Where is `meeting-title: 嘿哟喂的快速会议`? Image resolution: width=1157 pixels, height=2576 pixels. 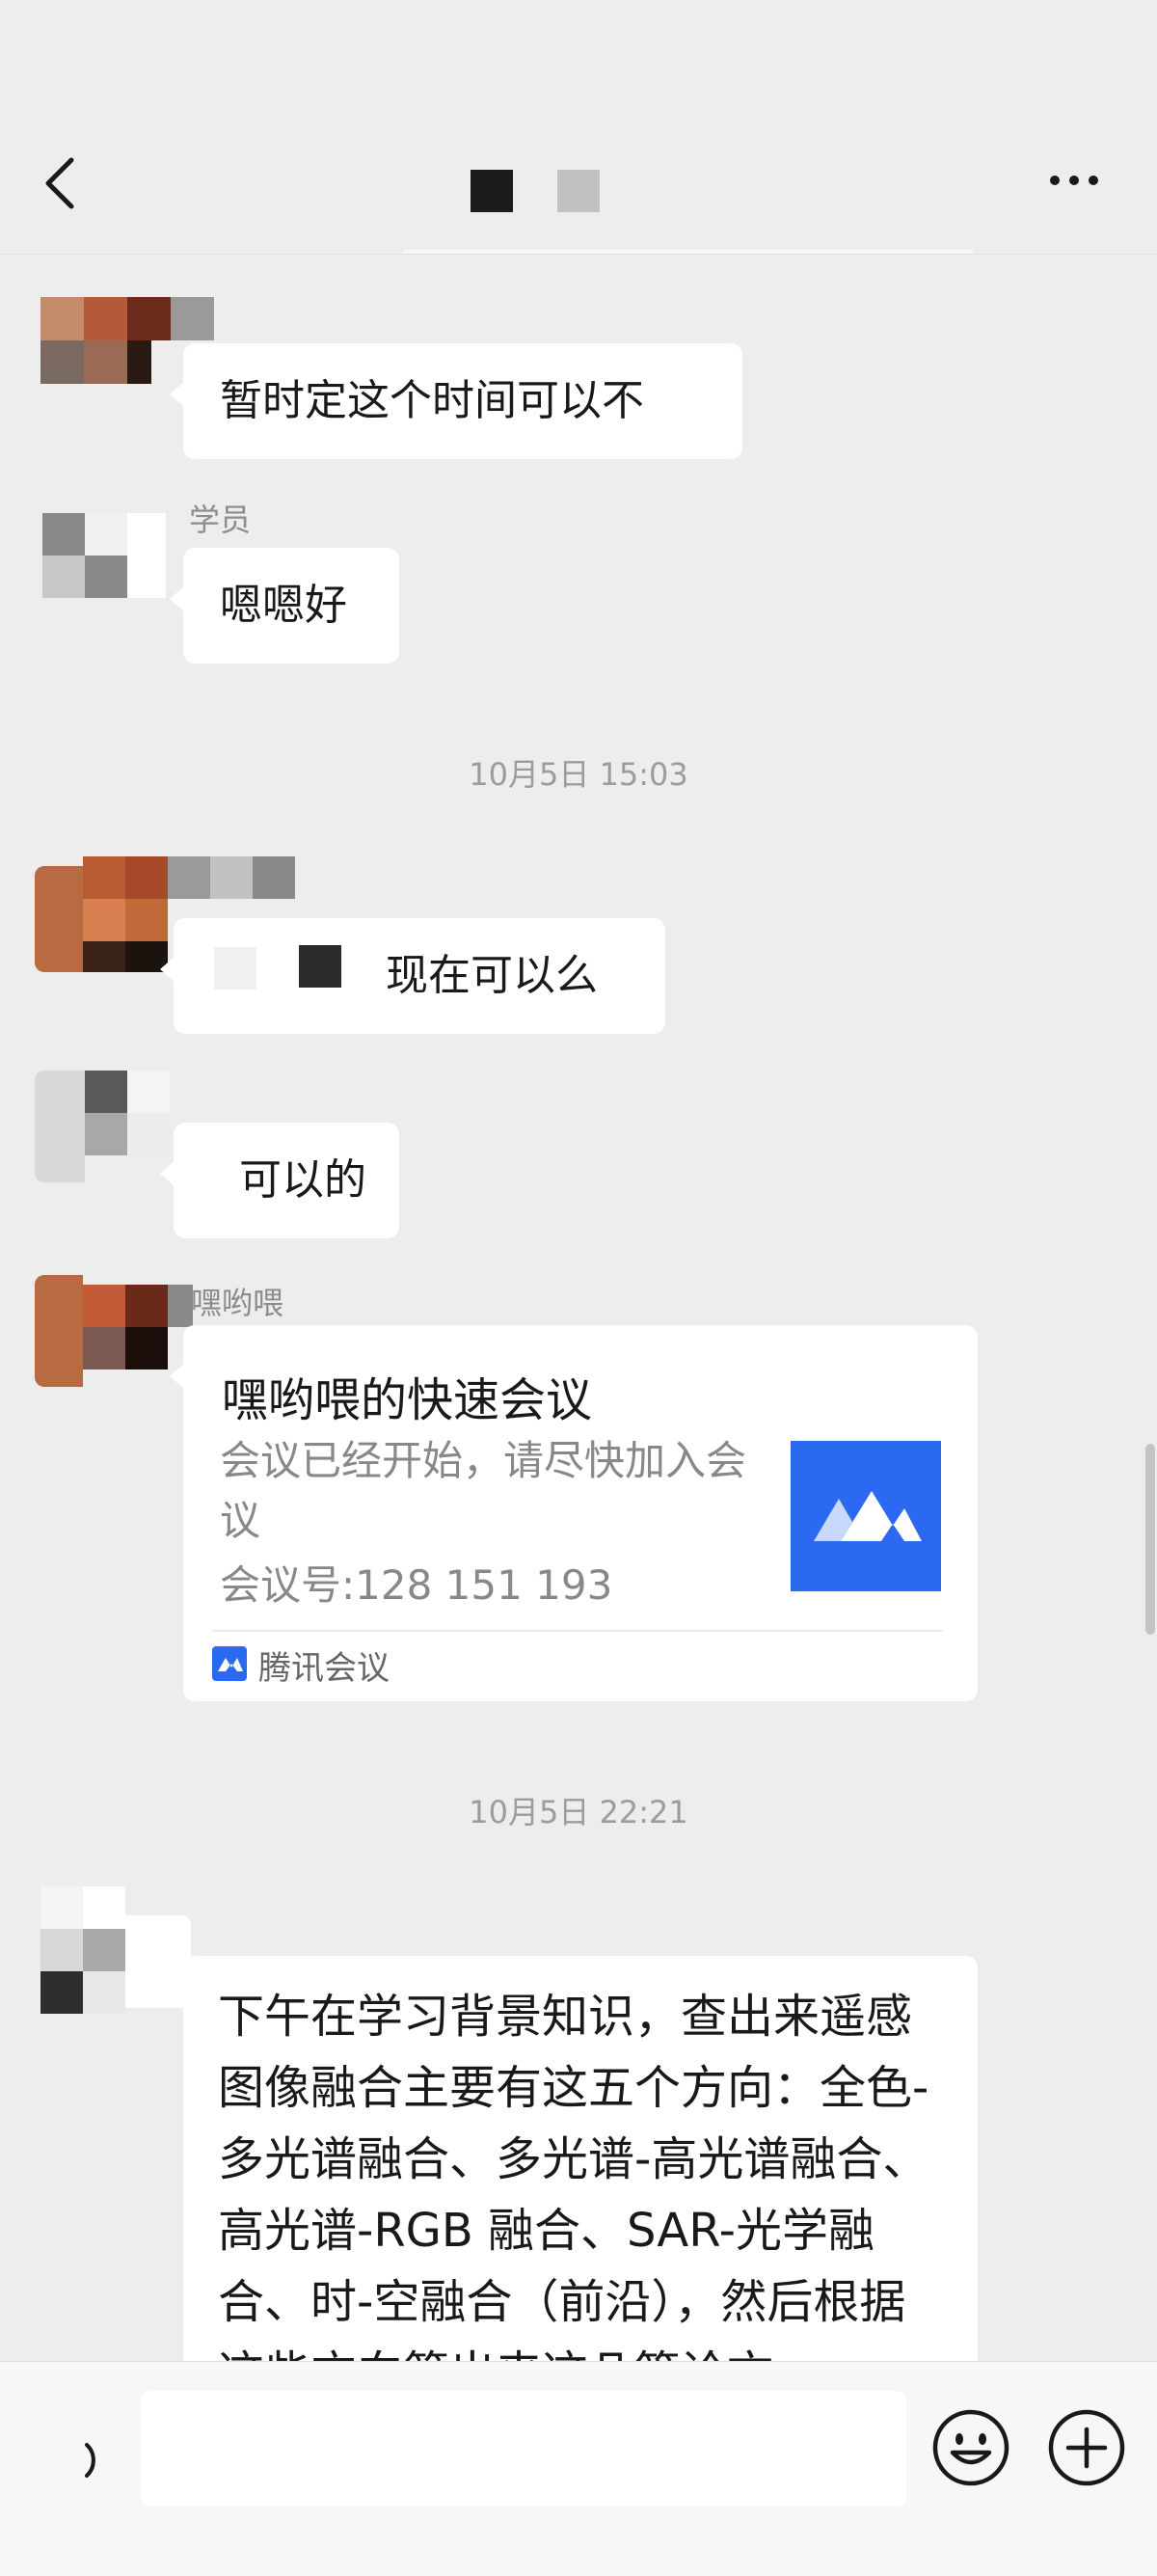
meeting-title: 嘿哟喂的快速会议 is located at coordinates (407, 1400).